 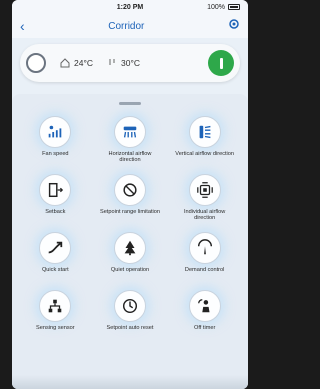 I want to click on function-setpoint-auto-reset: Setpoint auto reset, so click(x=130, y=314).